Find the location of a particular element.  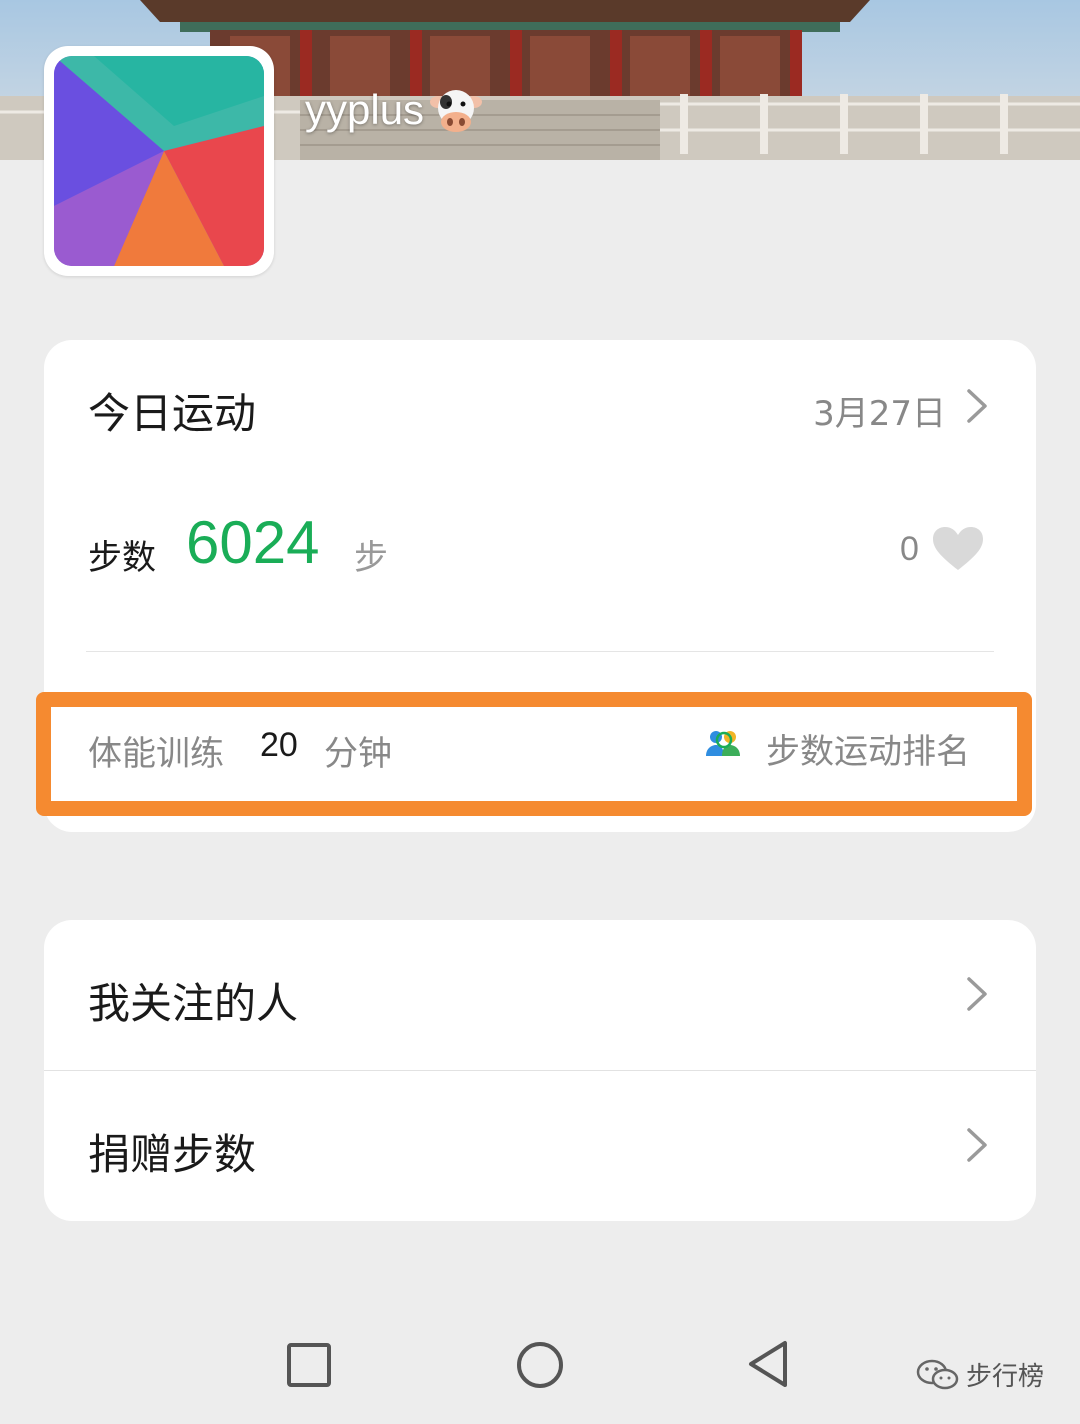

avatar-wallpaper-icon is located at coordinates (159, 161).